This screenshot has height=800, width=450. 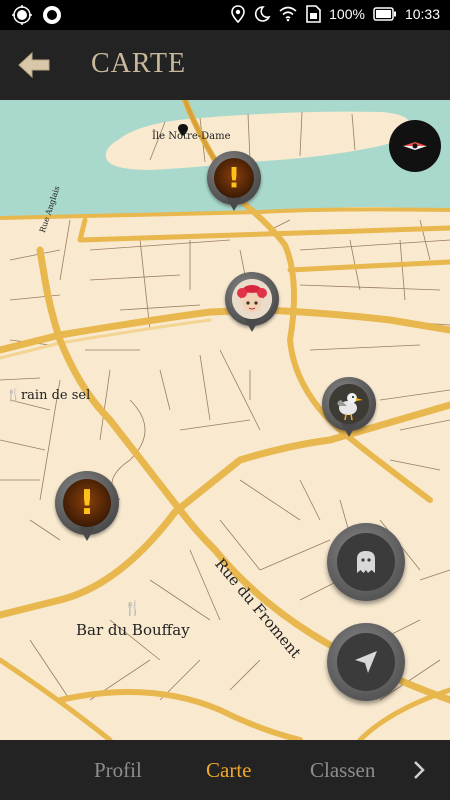 What do you see at coordinates (263, 14) in the screenshot?
I see `do-not-disturb-moon-icon` at bounding box center [263, 14].